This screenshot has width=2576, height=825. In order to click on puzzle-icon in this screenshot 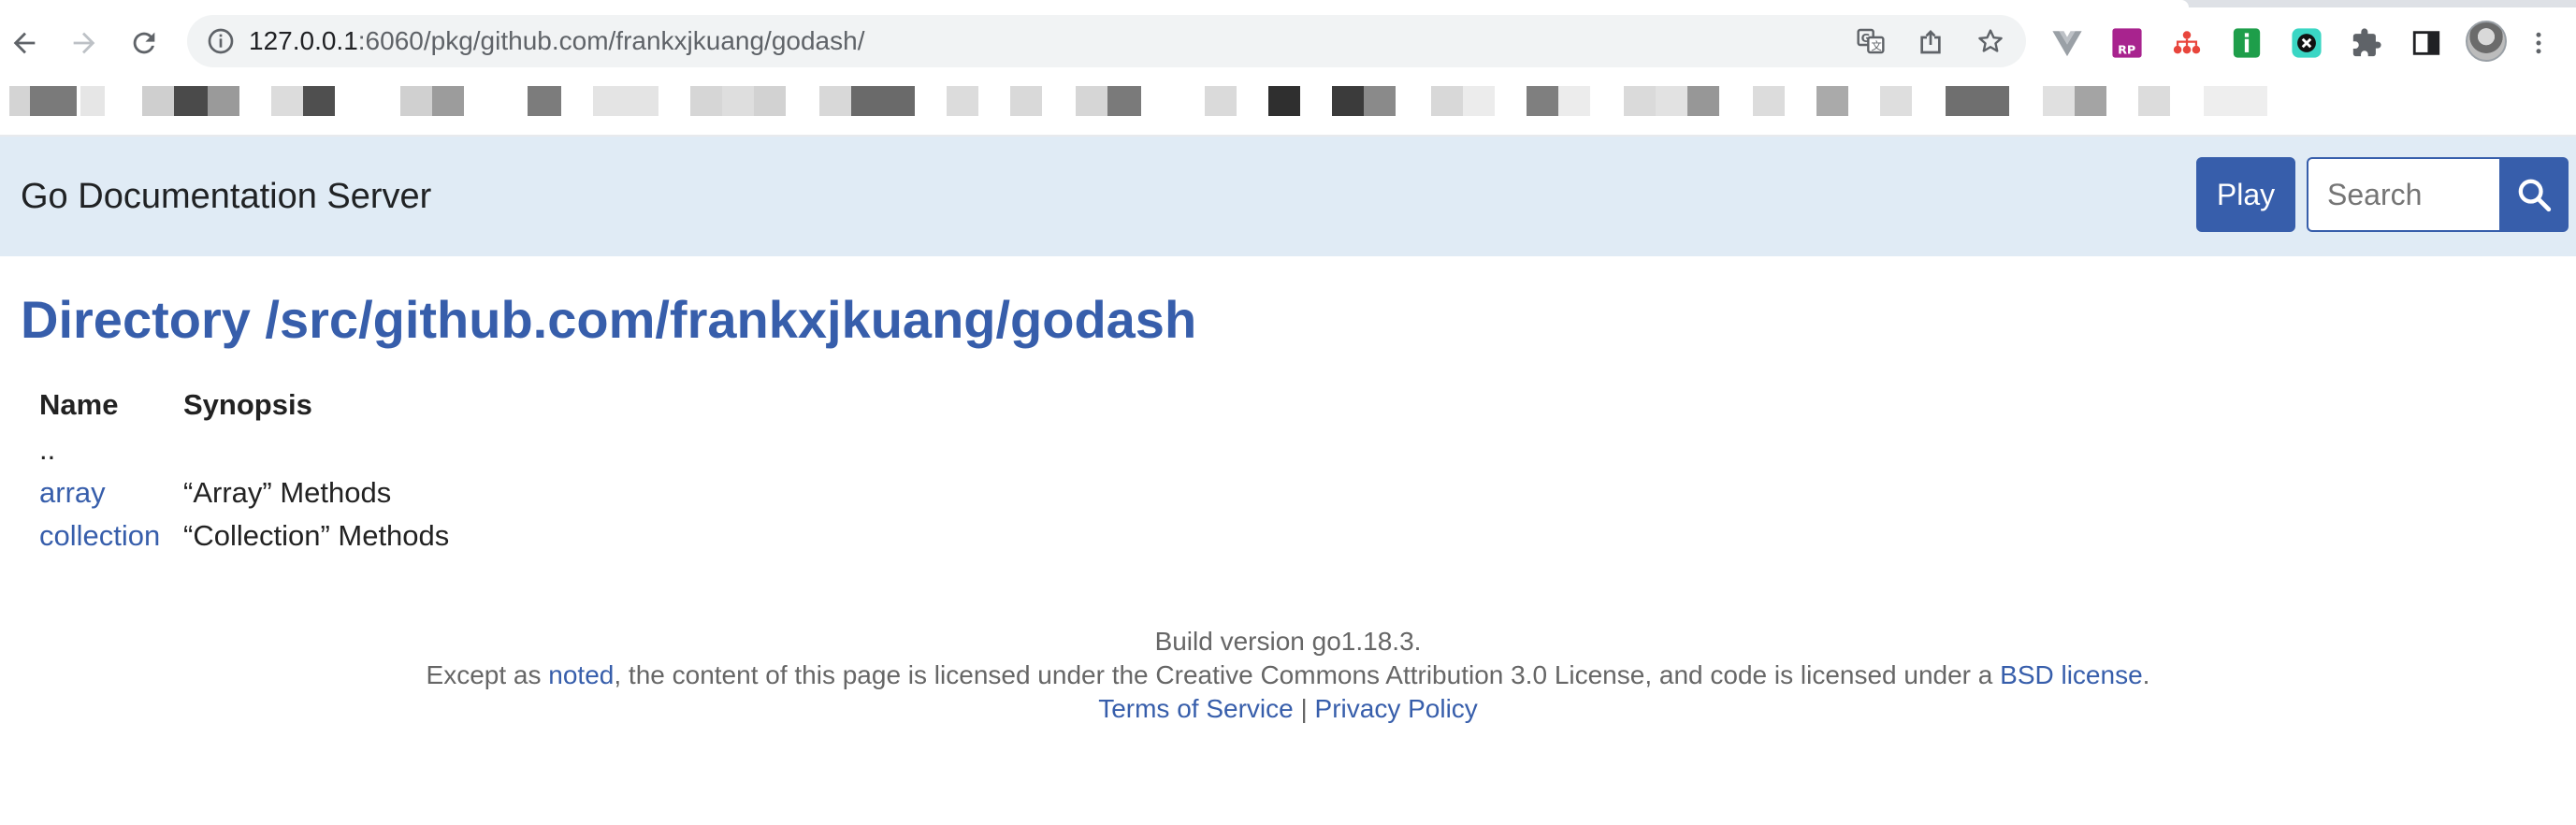, I will do `click(2366, 43)`.